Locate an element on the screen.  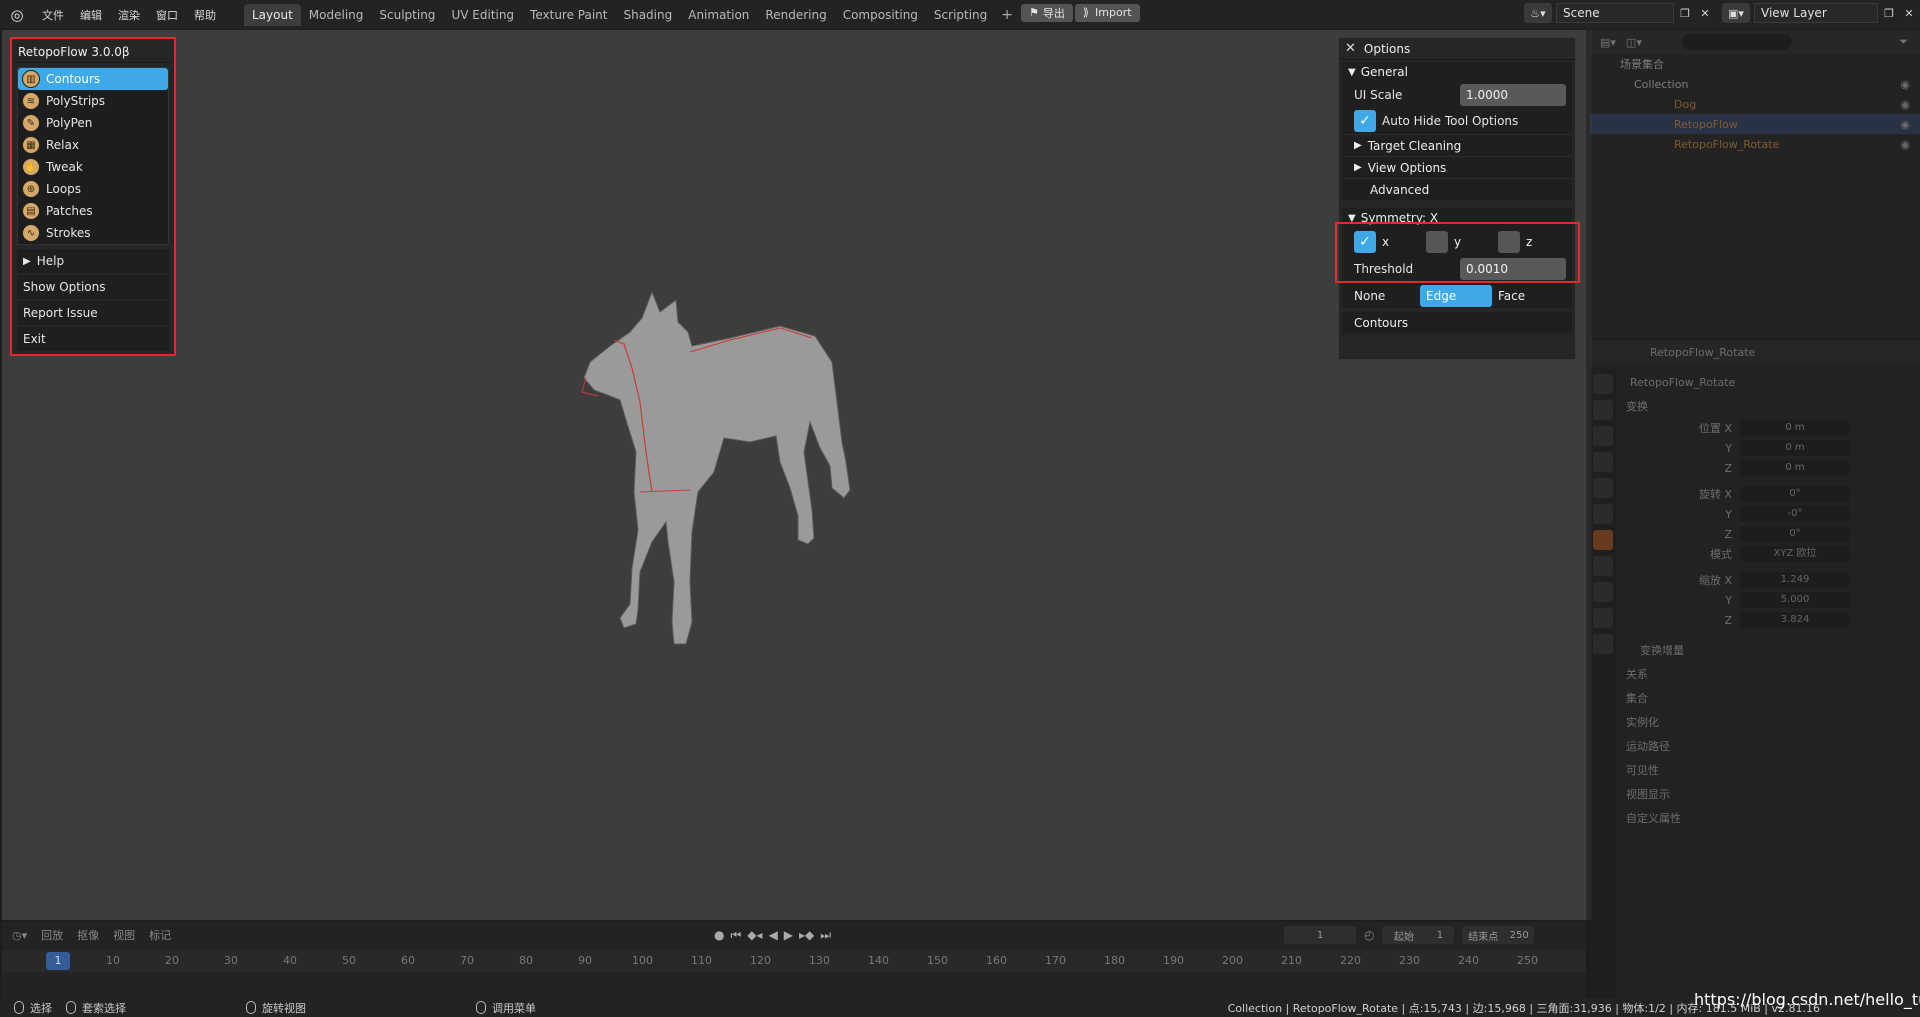
export-button: ⚑ 导出 is located at coordinates (1047, 12).